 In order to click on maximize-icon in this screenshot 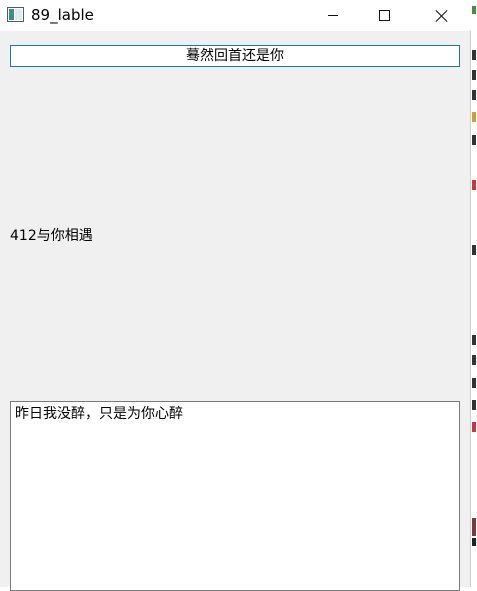, I will do `click(384, 15)`.